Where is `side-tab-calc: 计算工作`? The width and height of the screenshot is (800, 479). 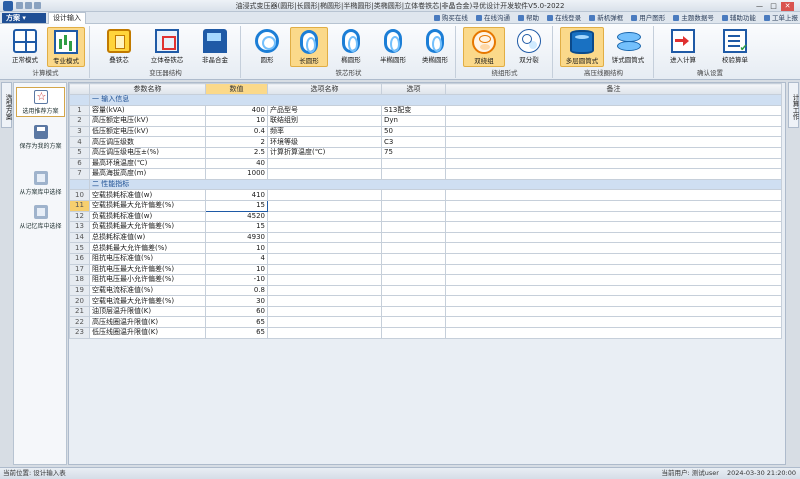
side-tab-calc: 计算工作 is located at coordinates (793, 105).